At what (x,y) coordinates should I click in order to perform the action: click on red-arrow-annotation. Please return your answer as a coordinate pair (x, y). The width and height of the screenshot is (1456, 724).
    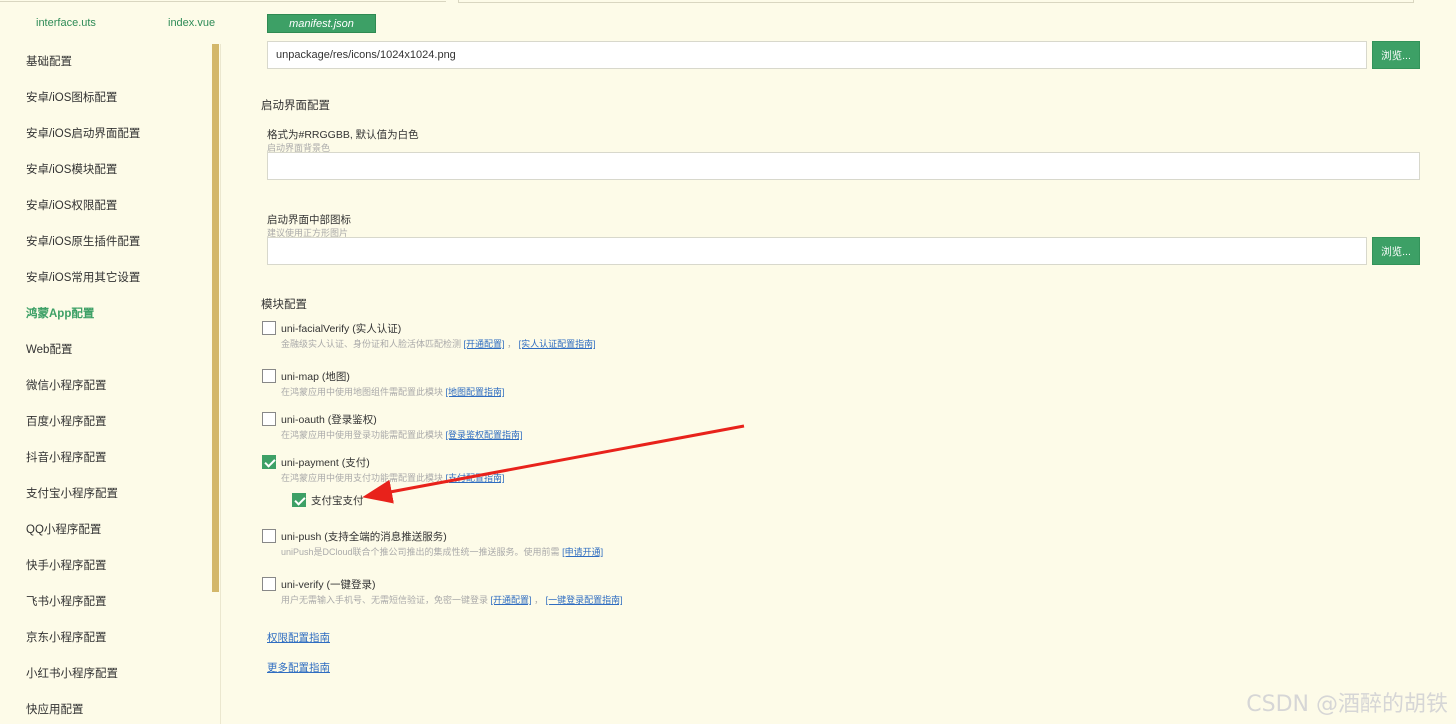
    Looking at the image, I should click on (553, 464).